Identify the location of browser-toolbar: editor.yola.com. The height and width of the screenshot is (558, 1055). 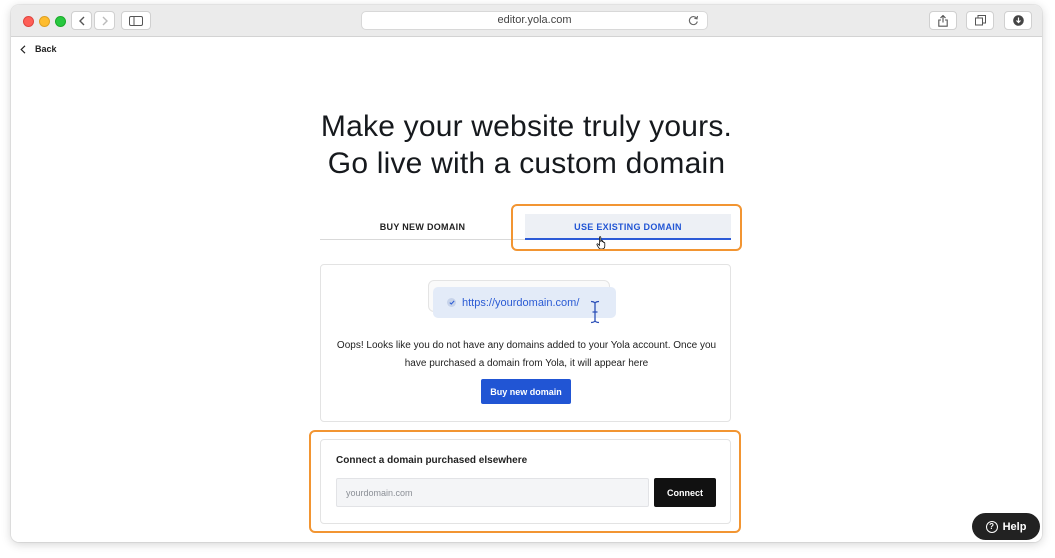
(526, 21).